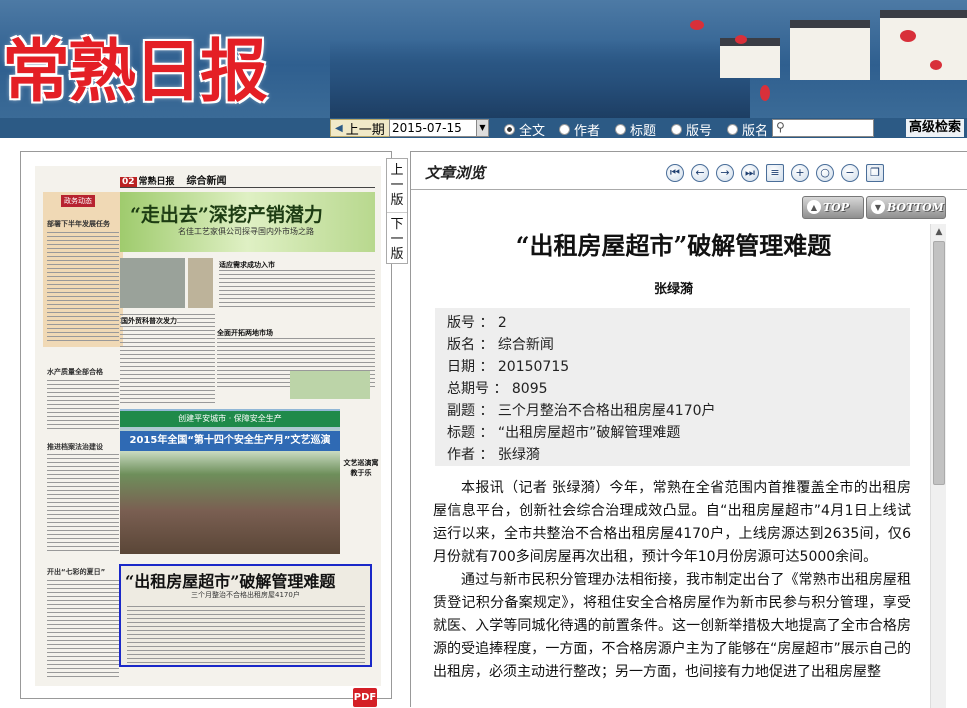  What do you see at coordinates (497, 389) in the screenshot?
I see `meta-issue-number: 总期号 ： 8095` at bounding box center [497, 389].